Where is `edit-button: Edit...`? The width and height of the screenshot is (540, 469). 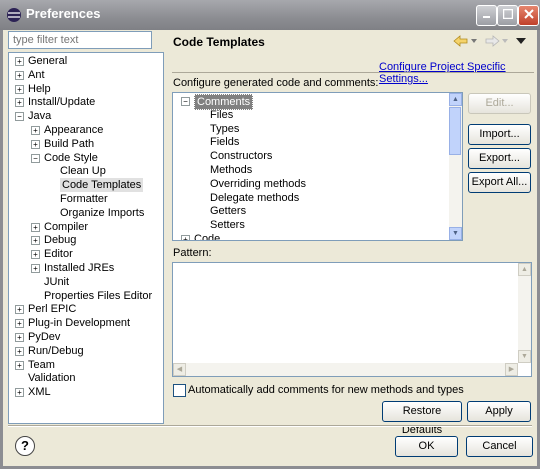 edit-button: Edit... is located at coordinates (499, 103).